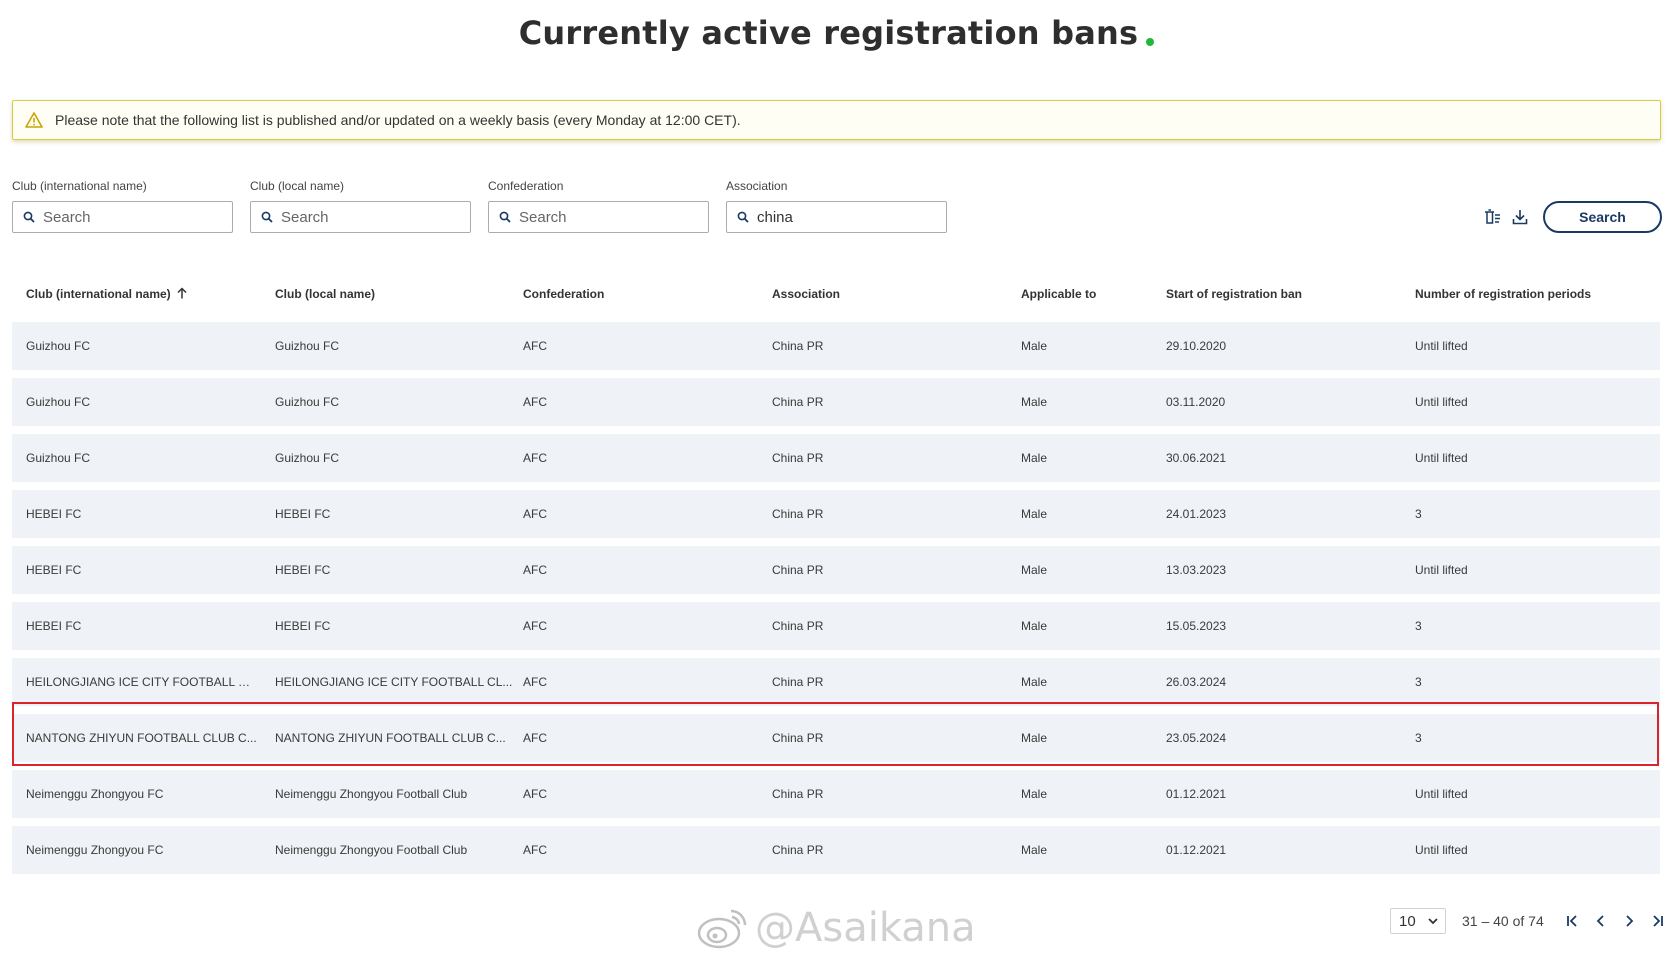  Describe the element at coordinates (98, 294) in the screenshot. I see `column-header-label: Club (international name)` at that location.